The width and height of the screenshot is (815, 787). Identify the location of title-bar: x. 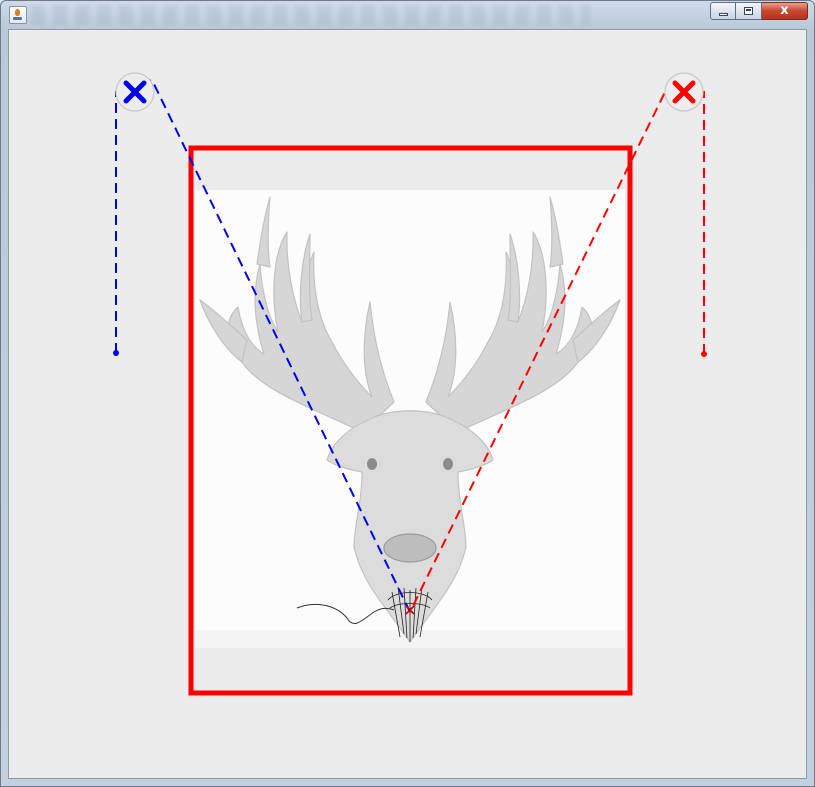
(407, 15).